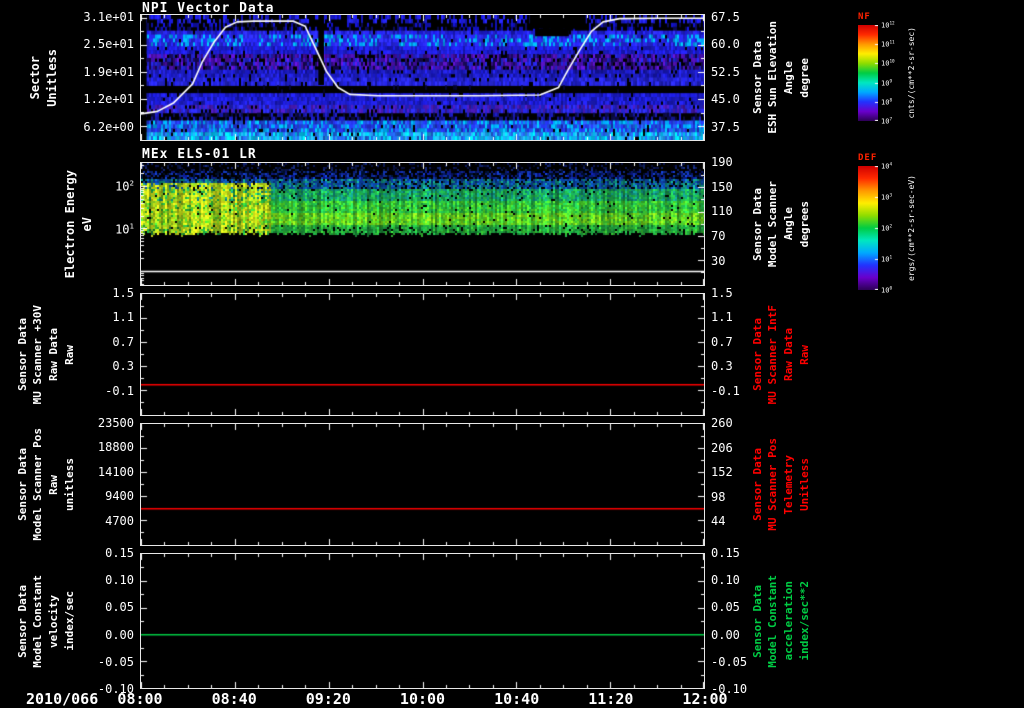 The width and height of the screenshot is (1024, 708). I want to click on colorbar-tick-label: 1010, so click(888, 64).